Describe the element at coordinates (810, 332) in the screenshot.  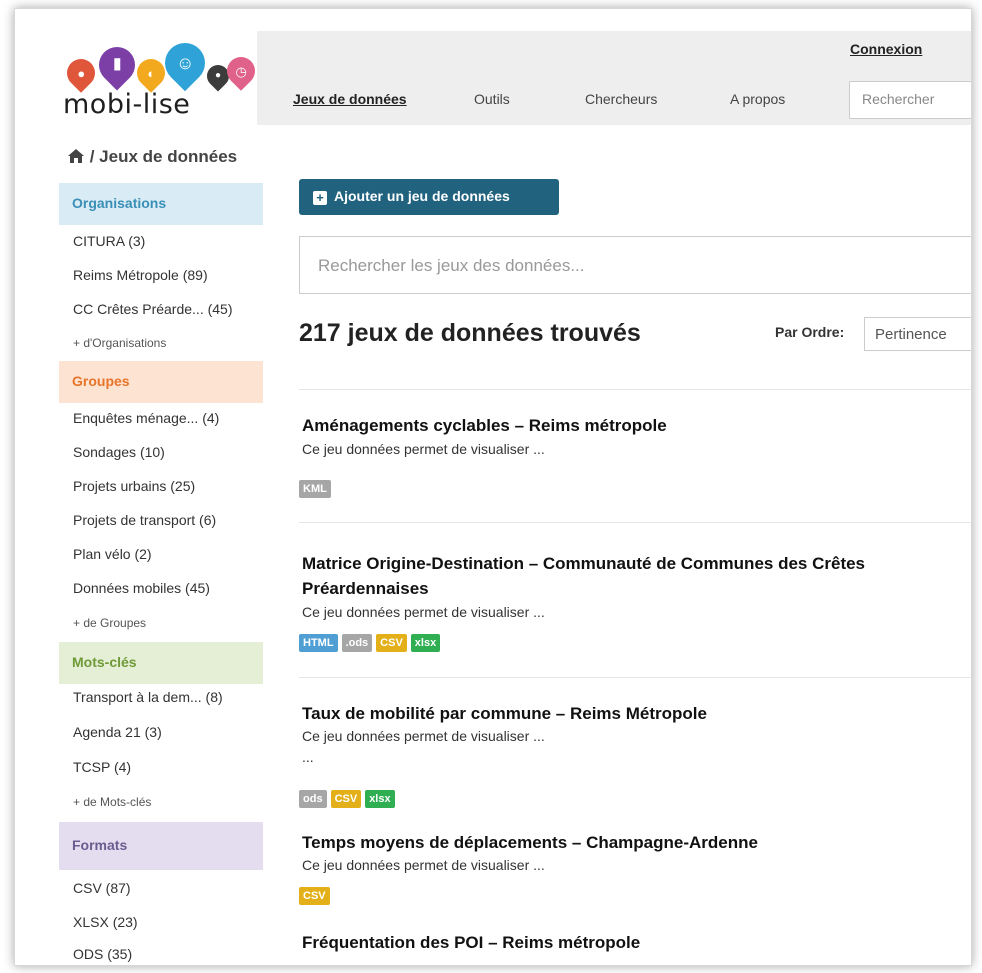
I see `sort-label: Par Ordre:` at that location.